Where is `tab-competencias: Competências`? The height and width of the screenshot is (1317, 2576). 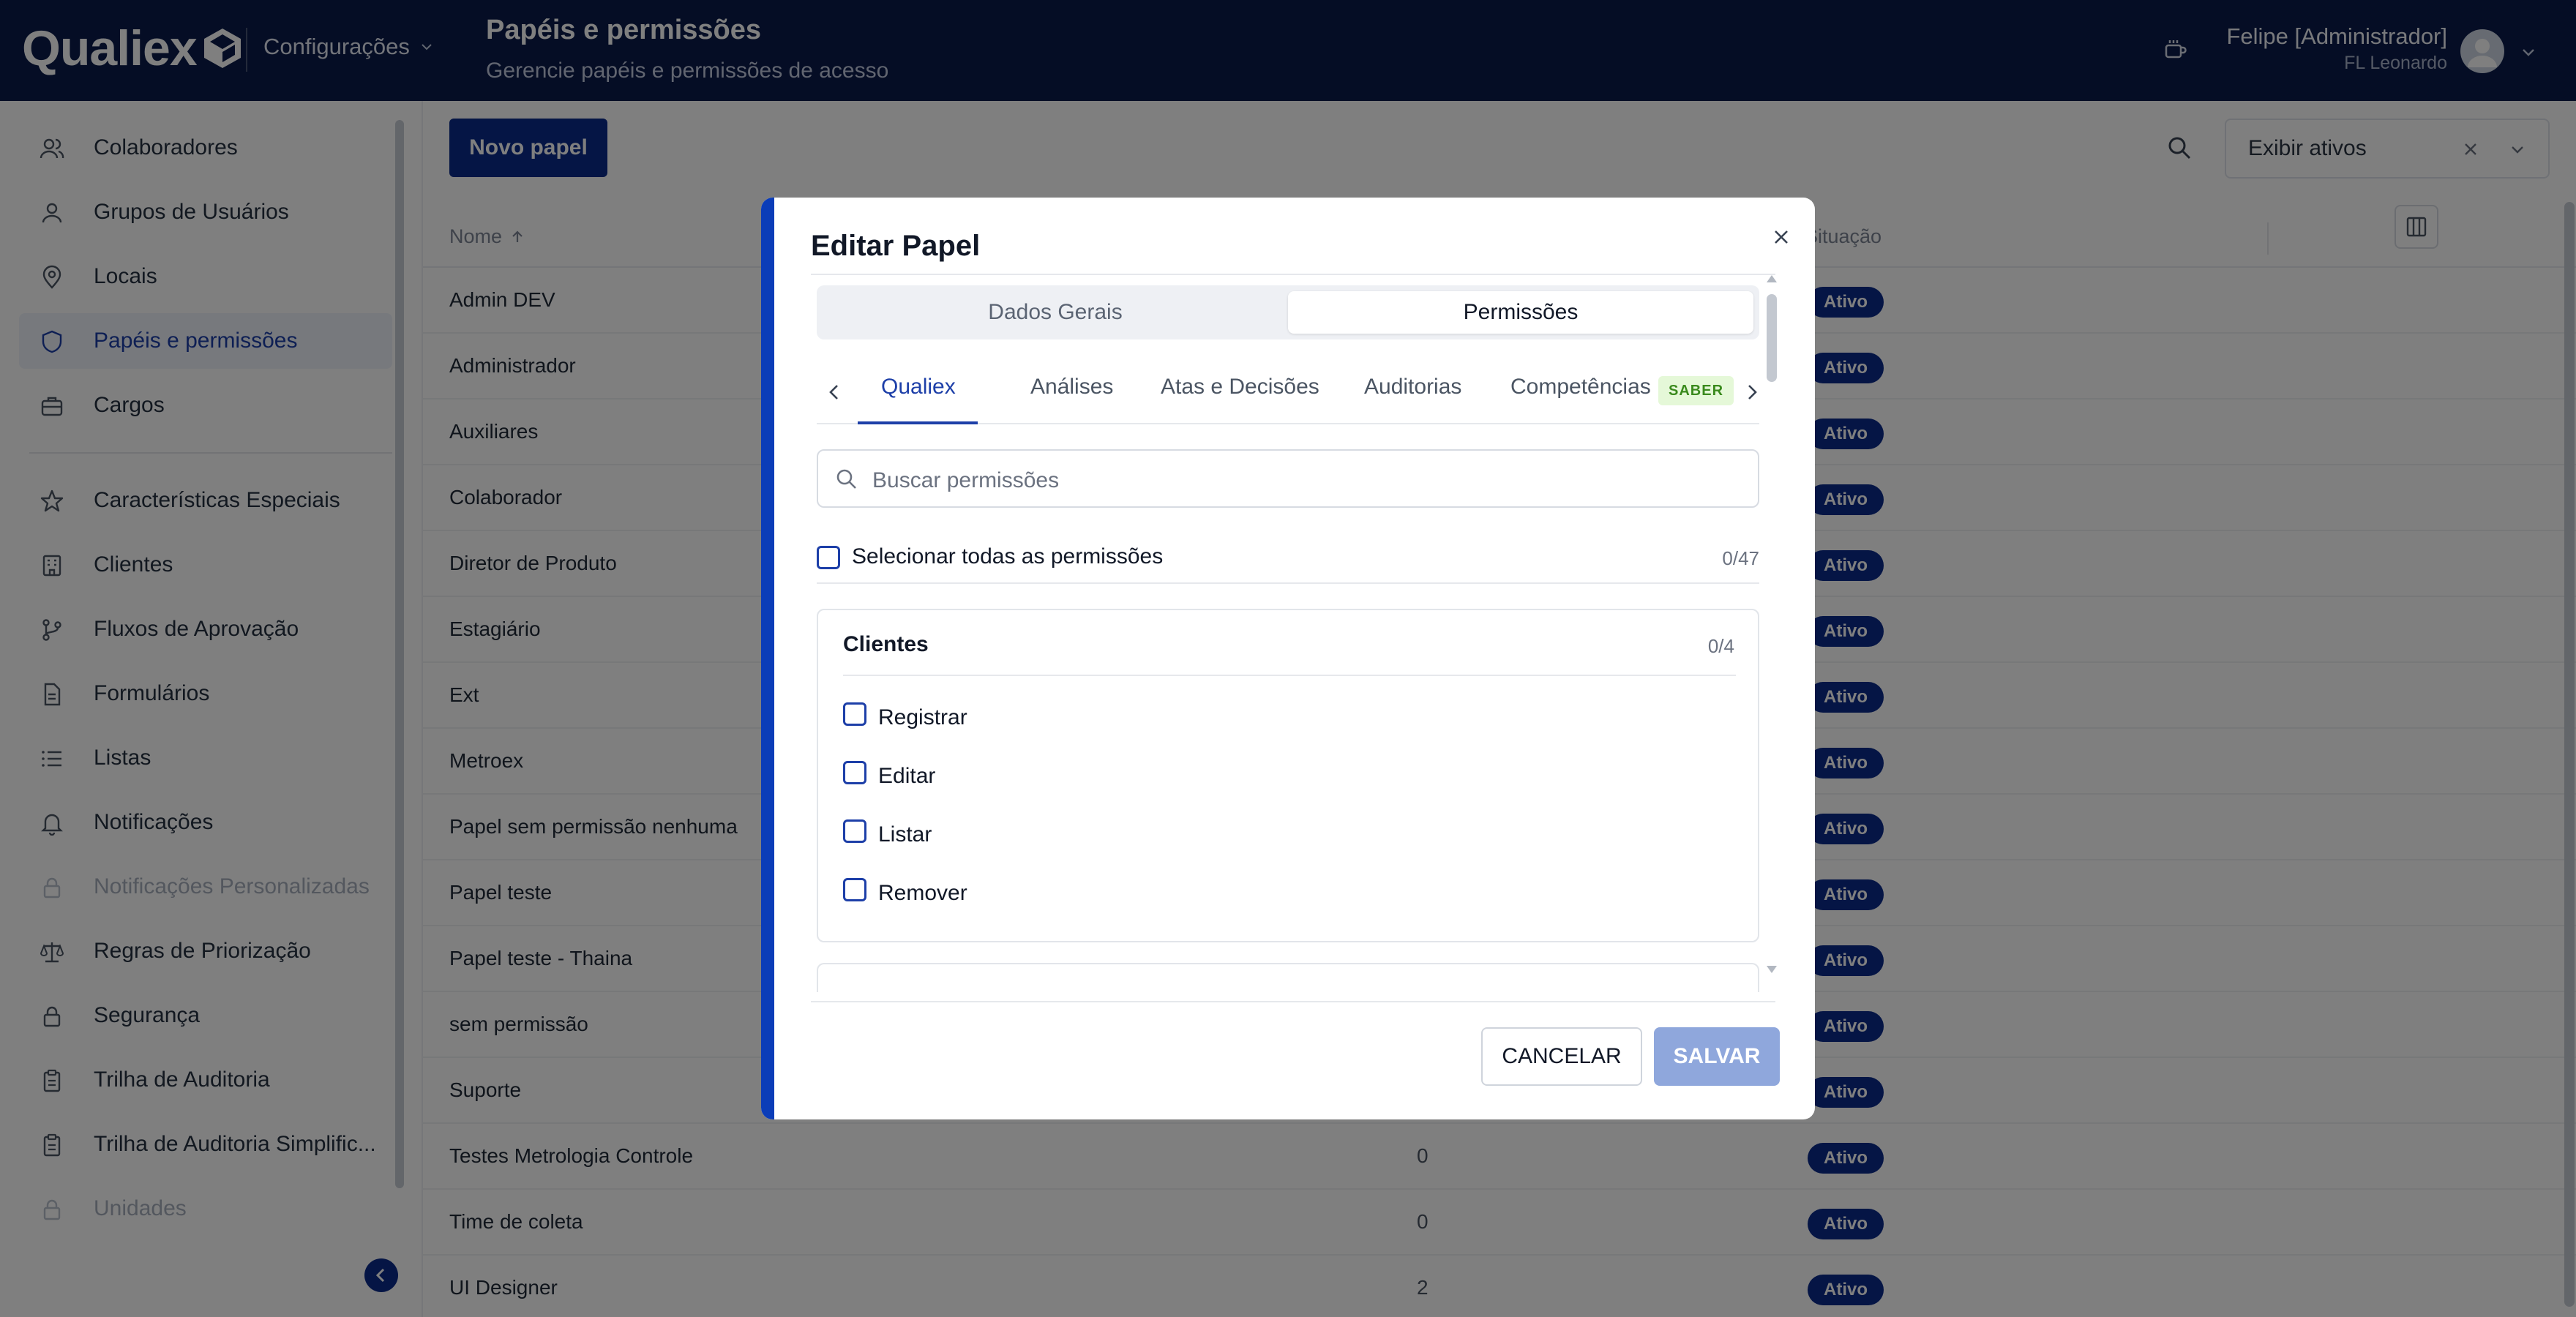 tab-competencias: Competências is located at coordinates (1580, 387).